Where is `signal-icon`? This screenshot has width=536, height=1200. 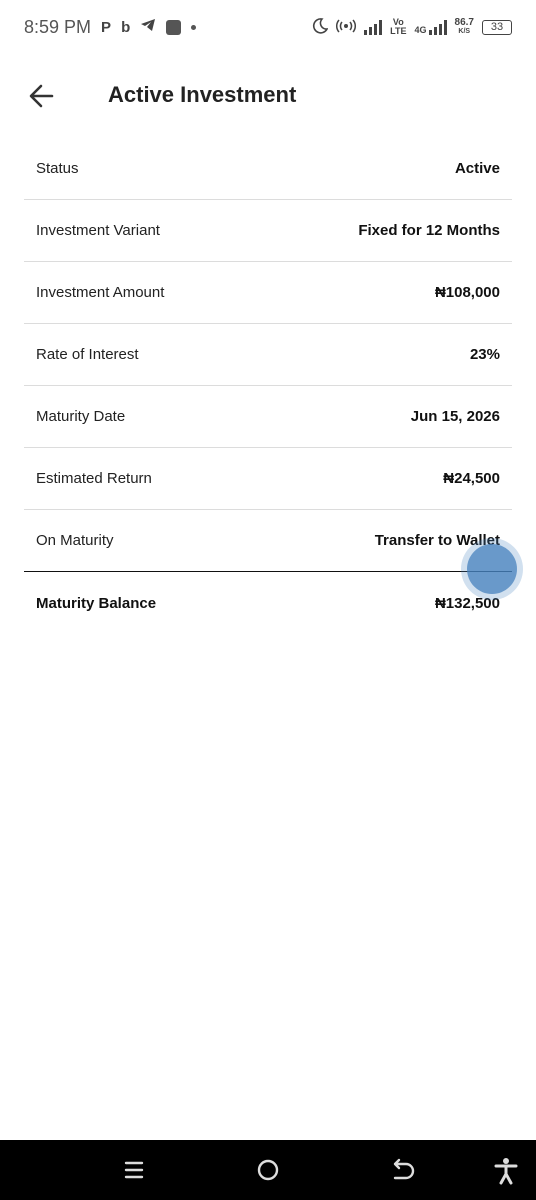 signal-icon is located at coordinates (373, 27).